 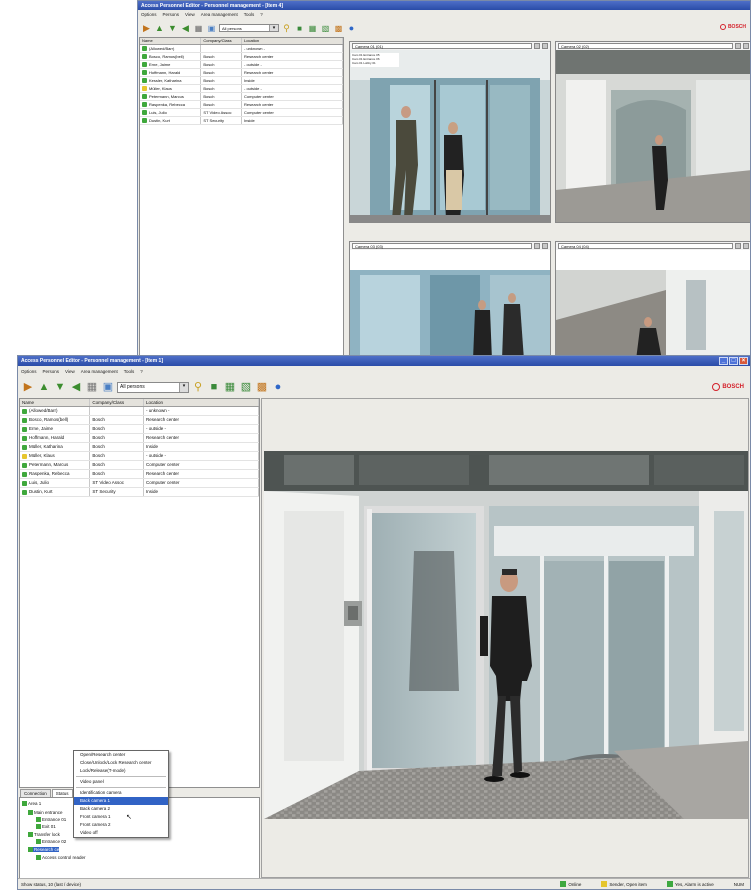 What do you see at coordinates (241, 73) in the screenshot?
I see `back-table-row: Hoffmann, Harald Bosch Research center` at bounding box center [241, 73].